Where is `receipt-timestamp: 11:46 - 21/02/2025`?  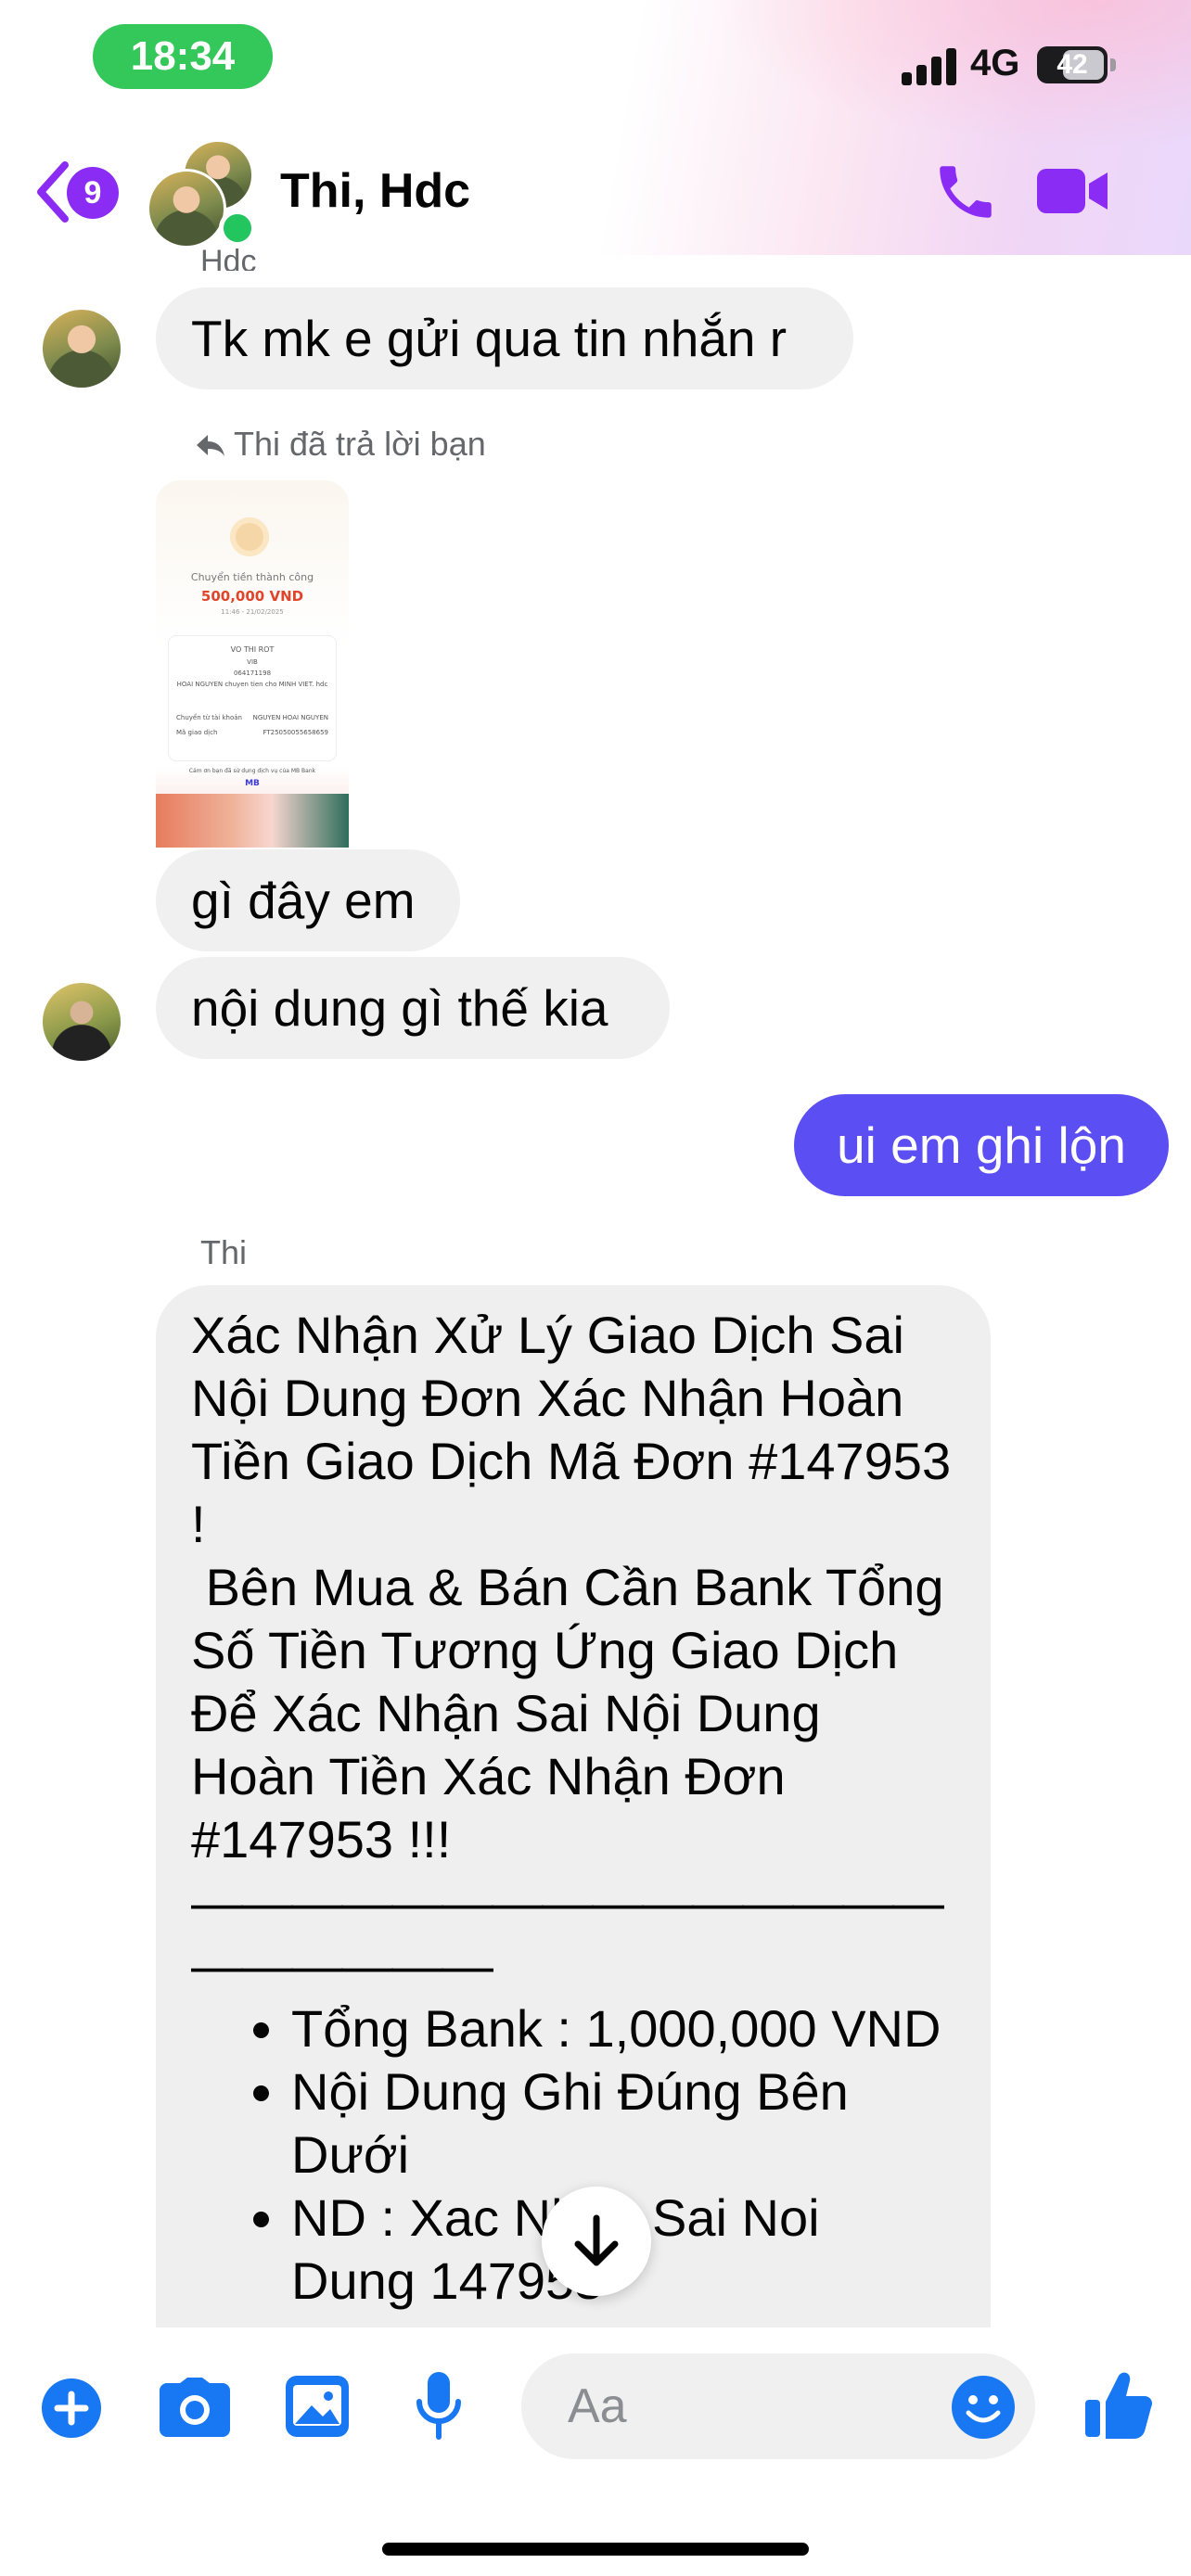
receipt-timestamp: 11:46 - 21/02/2025 is located at coordinates (252, 612).